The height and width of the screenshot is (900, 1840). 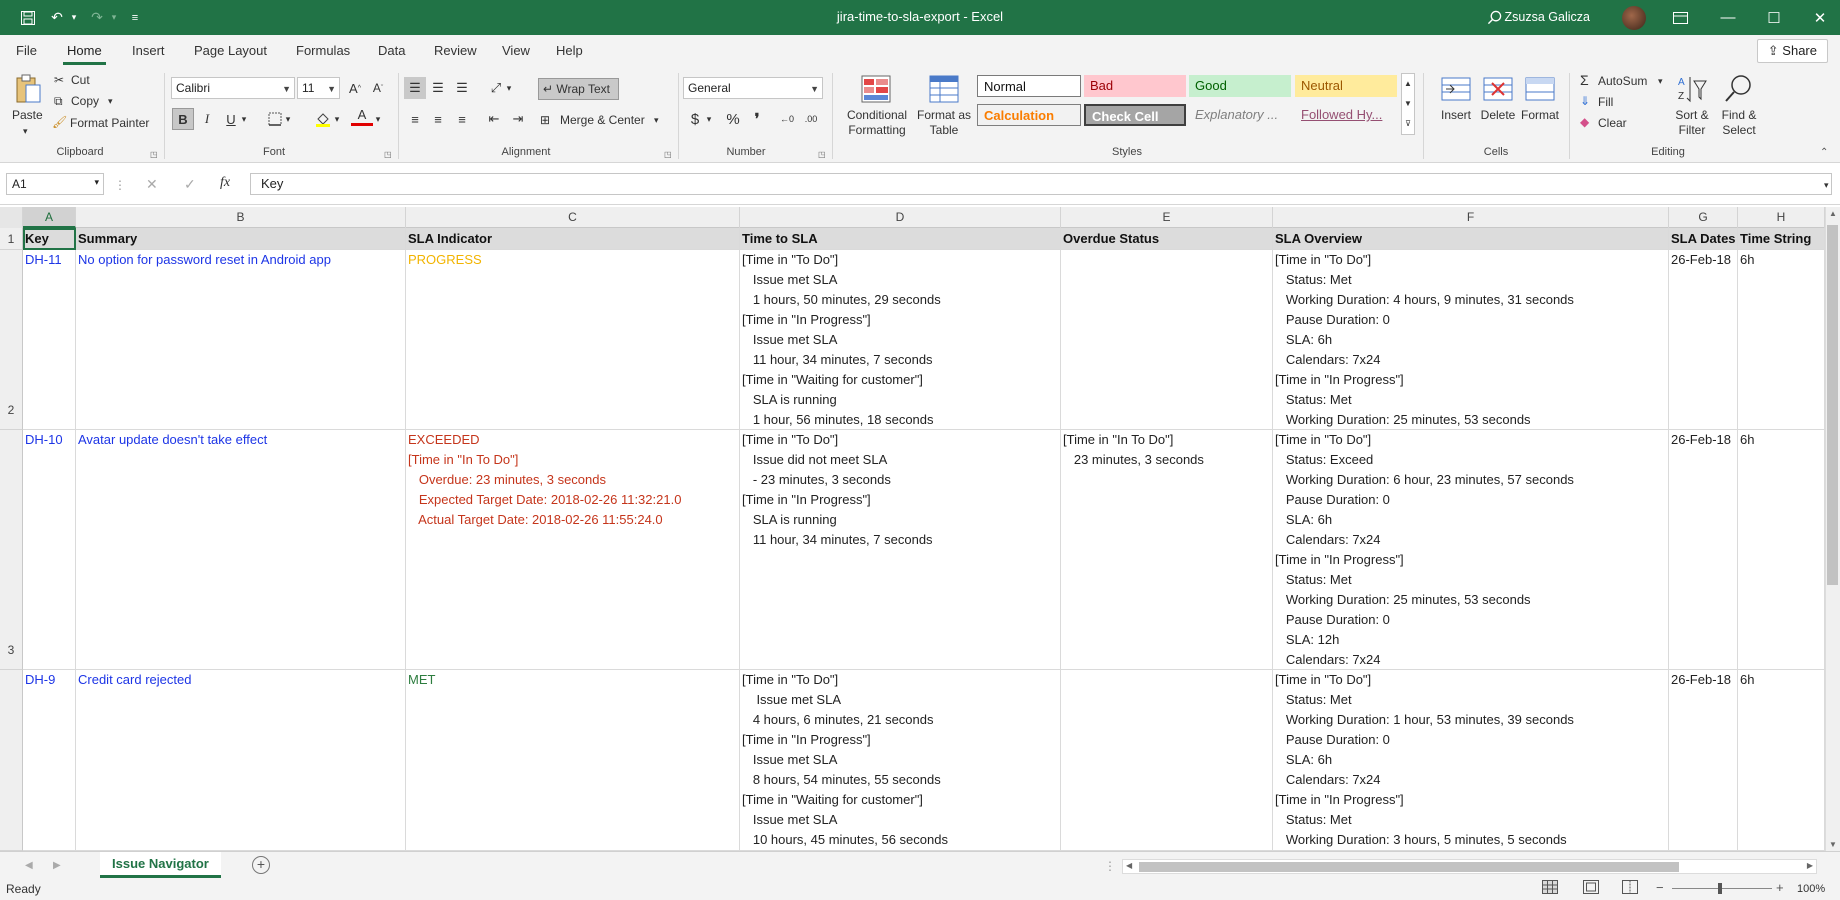 I want to click on column-header-g: G, so click(x=1703, y=217).